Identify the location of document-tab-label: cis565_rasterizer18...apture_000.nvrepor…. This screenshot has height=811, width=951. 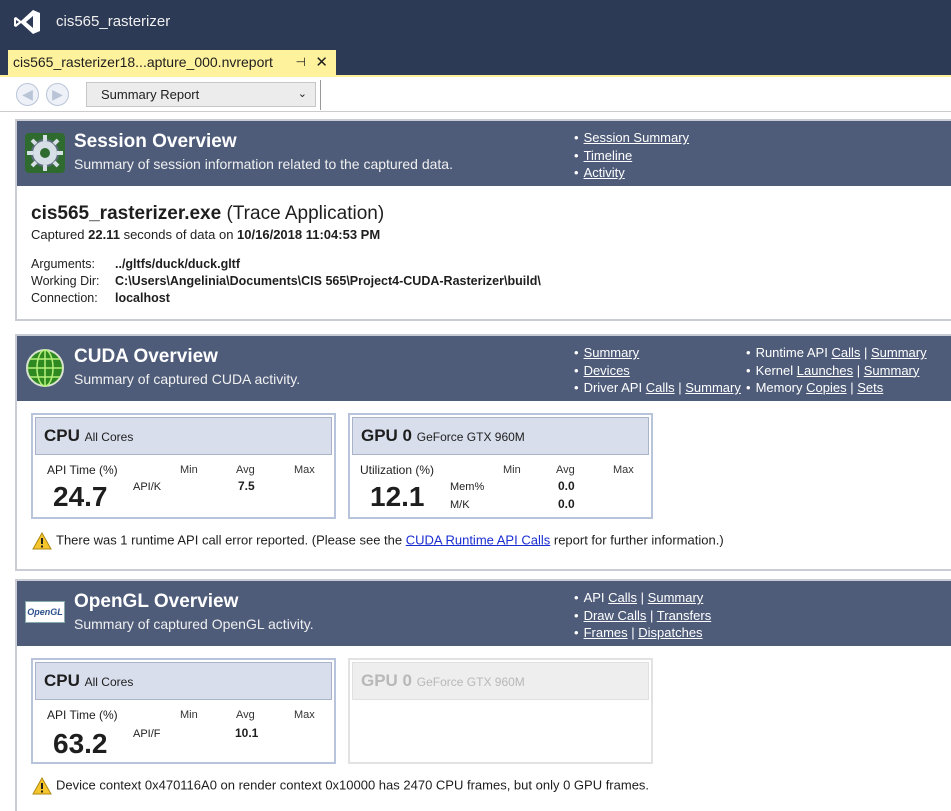
(143, 62).